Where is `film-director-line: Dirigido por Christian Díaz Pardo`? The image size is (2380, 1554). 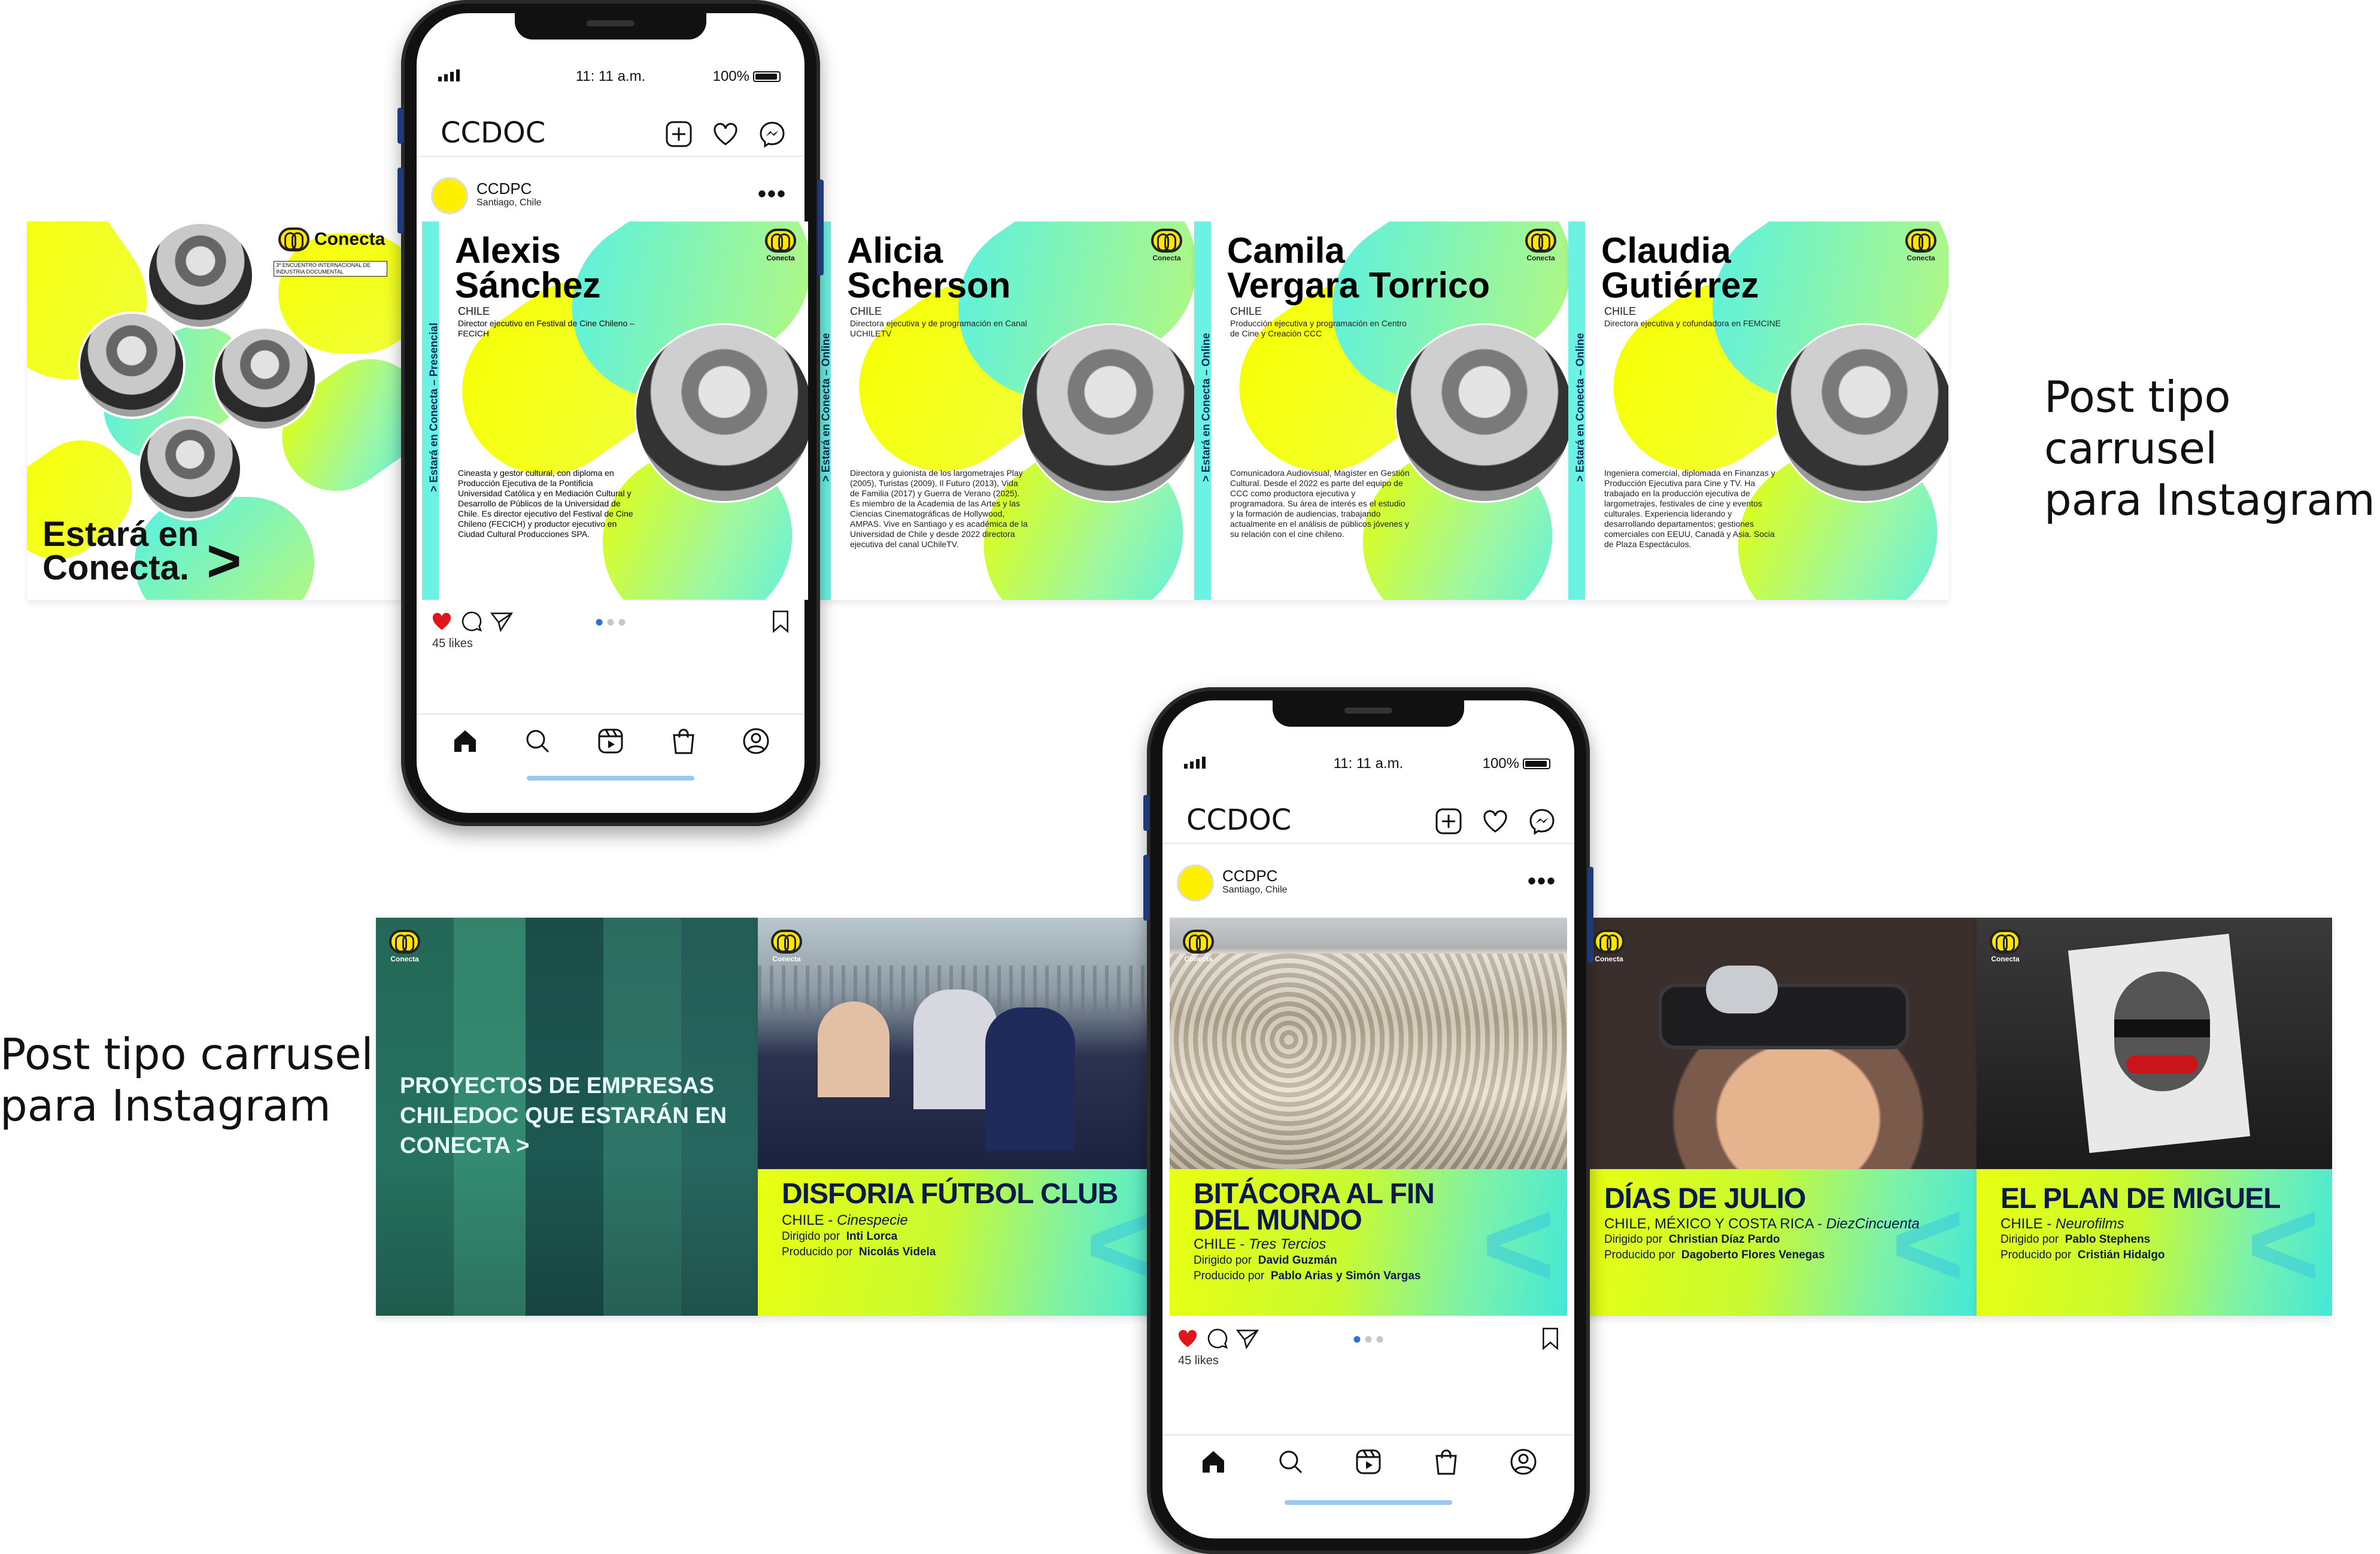
film-director-line: Dirigido por Christian Díaz Pardo is located at coordinates (1692, 1239).